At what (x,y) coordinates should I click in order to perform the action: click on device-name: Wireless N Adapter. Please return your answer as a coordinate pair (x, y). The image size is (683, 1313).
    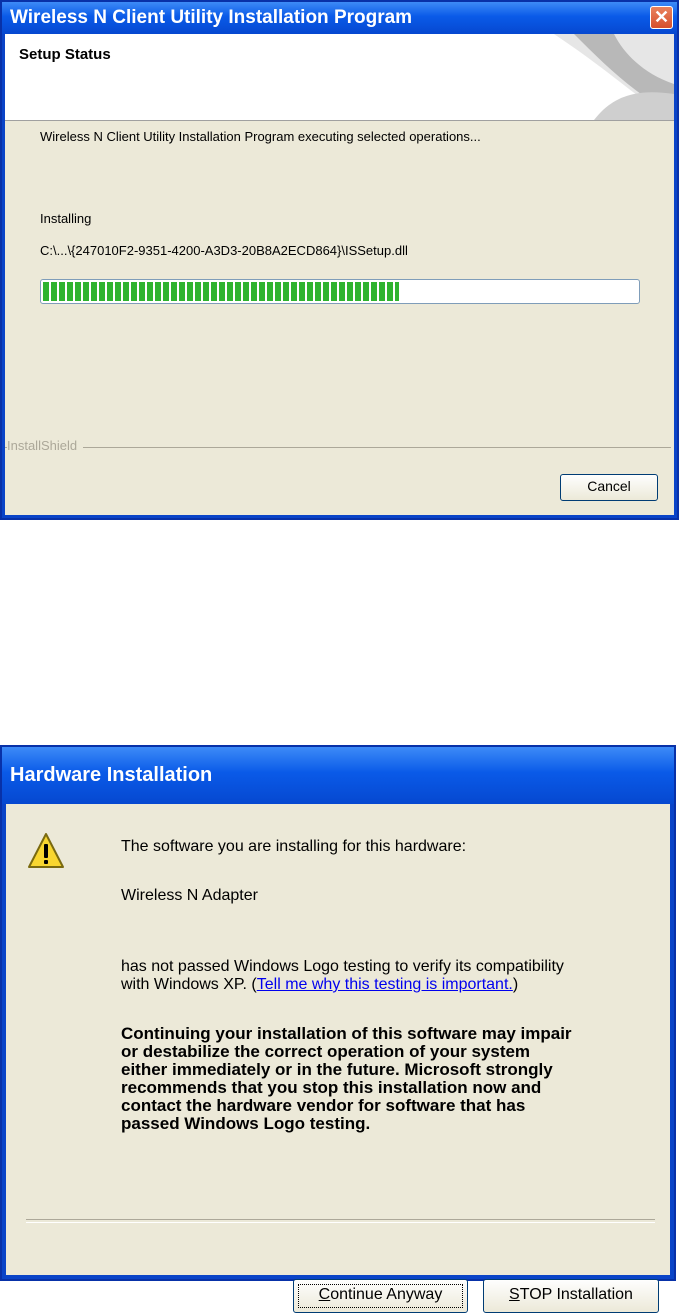
    Looking at the image, I should click on (189, 895).